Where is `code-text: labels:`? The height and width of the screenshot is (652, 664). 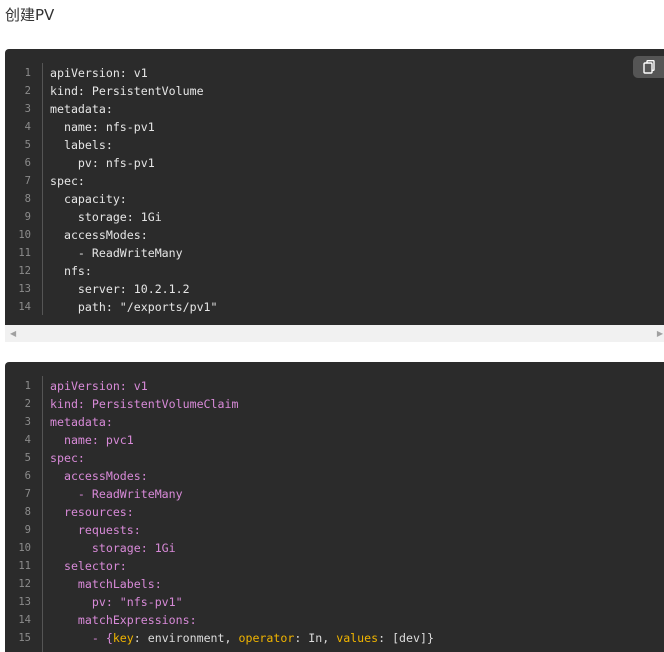
code-text: labels: is located at coordinates (81, 145).